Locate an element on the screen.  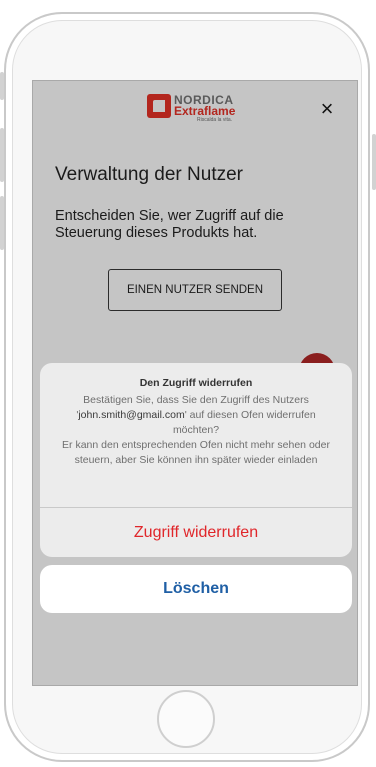
logo-tagline: Riscalda la vita. is located at coordinates (215, 120).